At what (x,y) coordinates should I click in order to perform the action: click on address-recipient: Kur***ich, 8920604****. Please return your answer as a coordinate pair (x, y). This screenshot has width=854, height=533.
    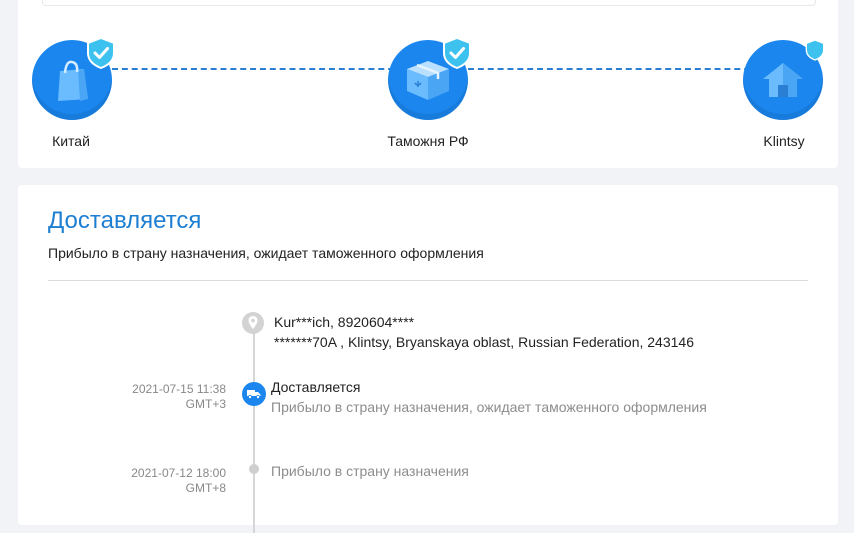
    Looking at the image, I should click on (344, 322).